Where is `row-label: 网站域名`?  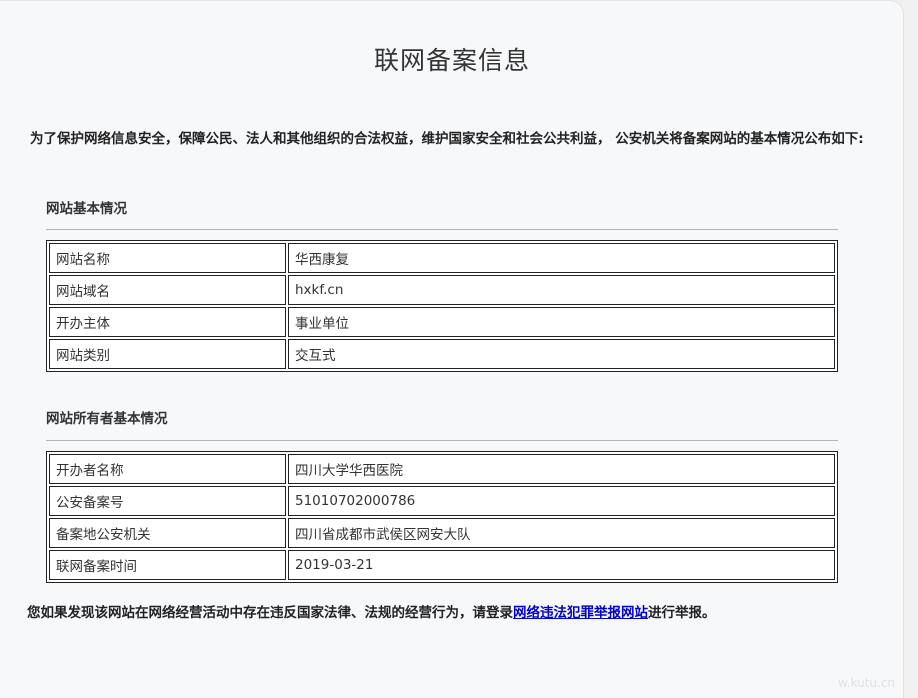 row-label: 网站域名 is located at coordinates (167, 290).